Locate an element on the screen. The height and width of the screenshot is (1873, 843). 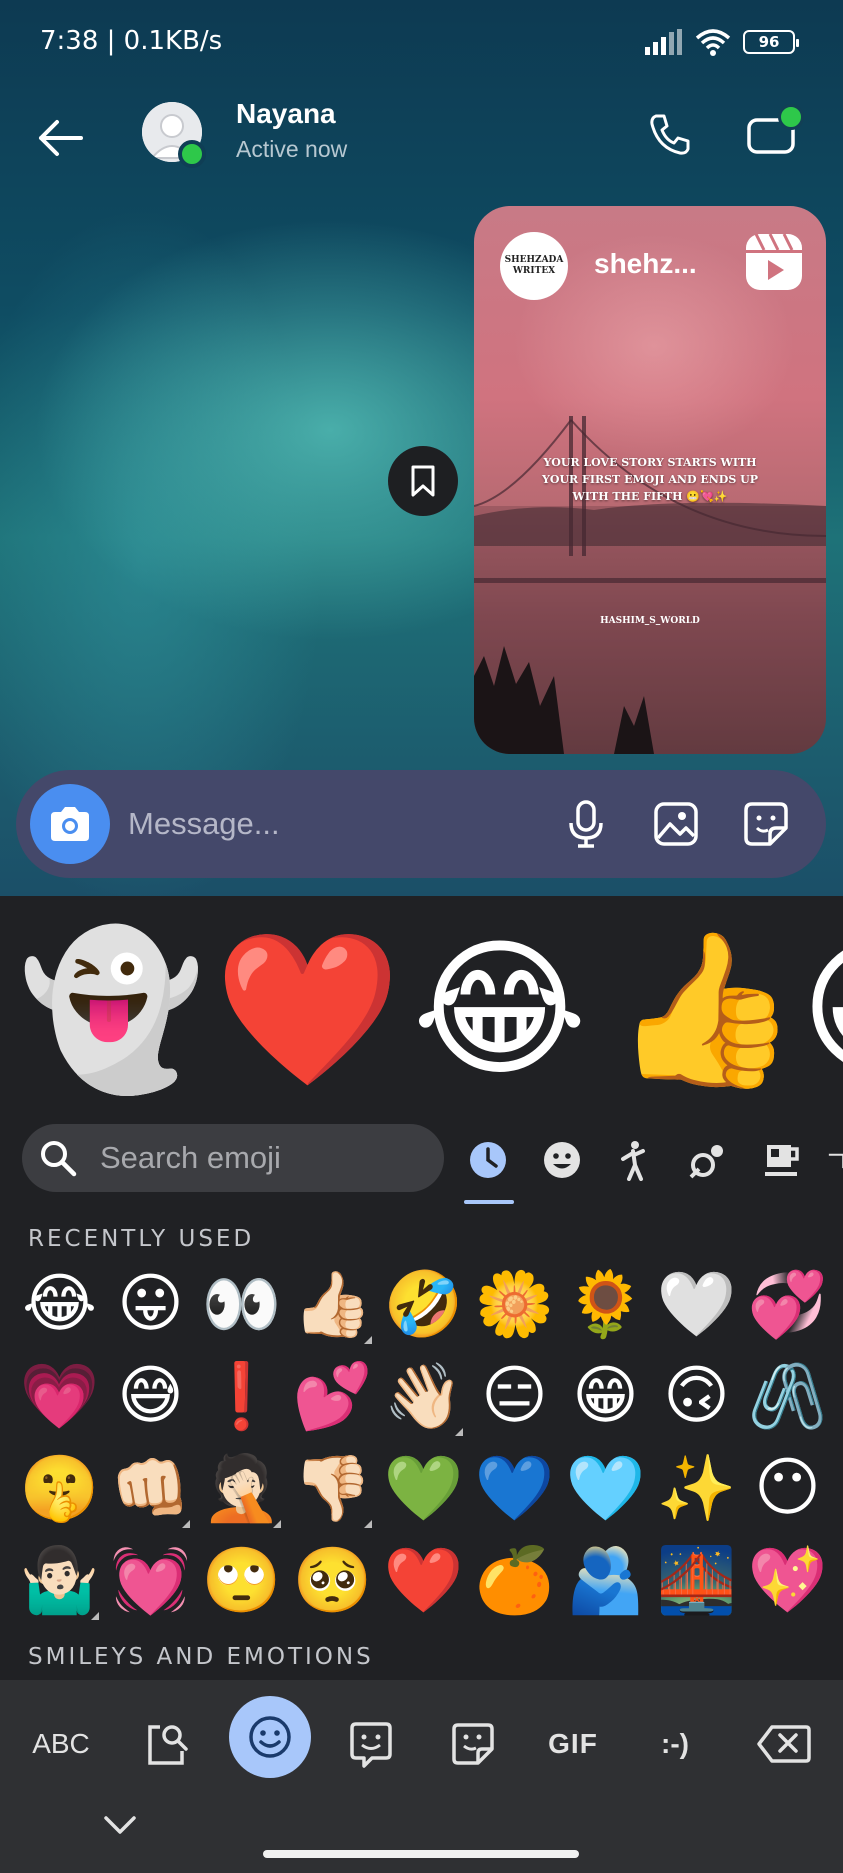
tab-activities is located at coordinates (708, 1160).